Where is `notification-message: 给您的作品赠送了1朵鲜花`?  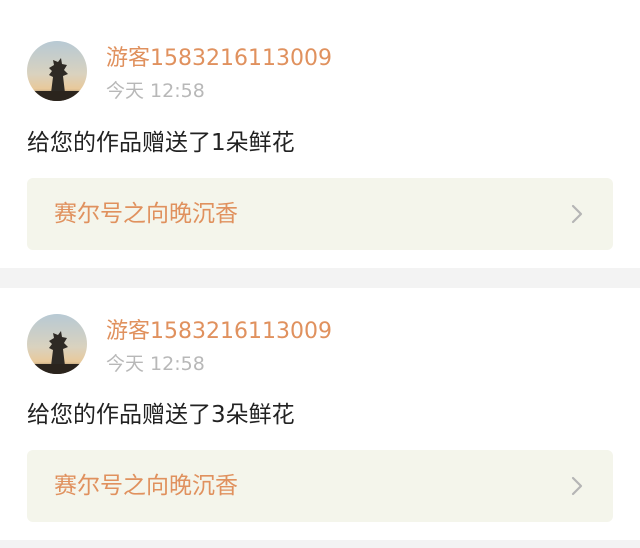
notification-message: 给您的作品赠送了1朵鲜花 is located at coordinates (161, 143).